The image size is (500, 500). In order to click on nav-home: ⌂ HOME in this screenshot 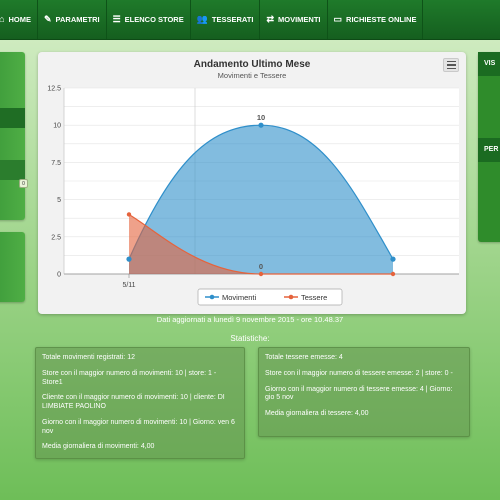, I will do `click(19, 19)`.